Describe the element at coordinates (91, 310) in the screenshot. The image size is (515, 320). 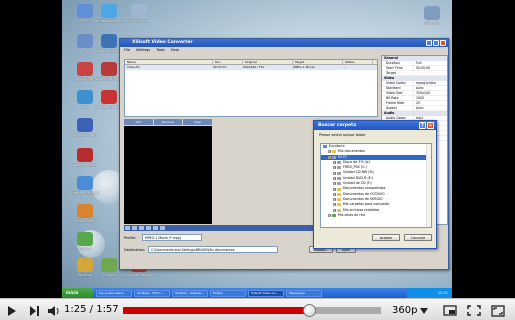
I see `time-readout: 1:25 / 1:57` at that location.